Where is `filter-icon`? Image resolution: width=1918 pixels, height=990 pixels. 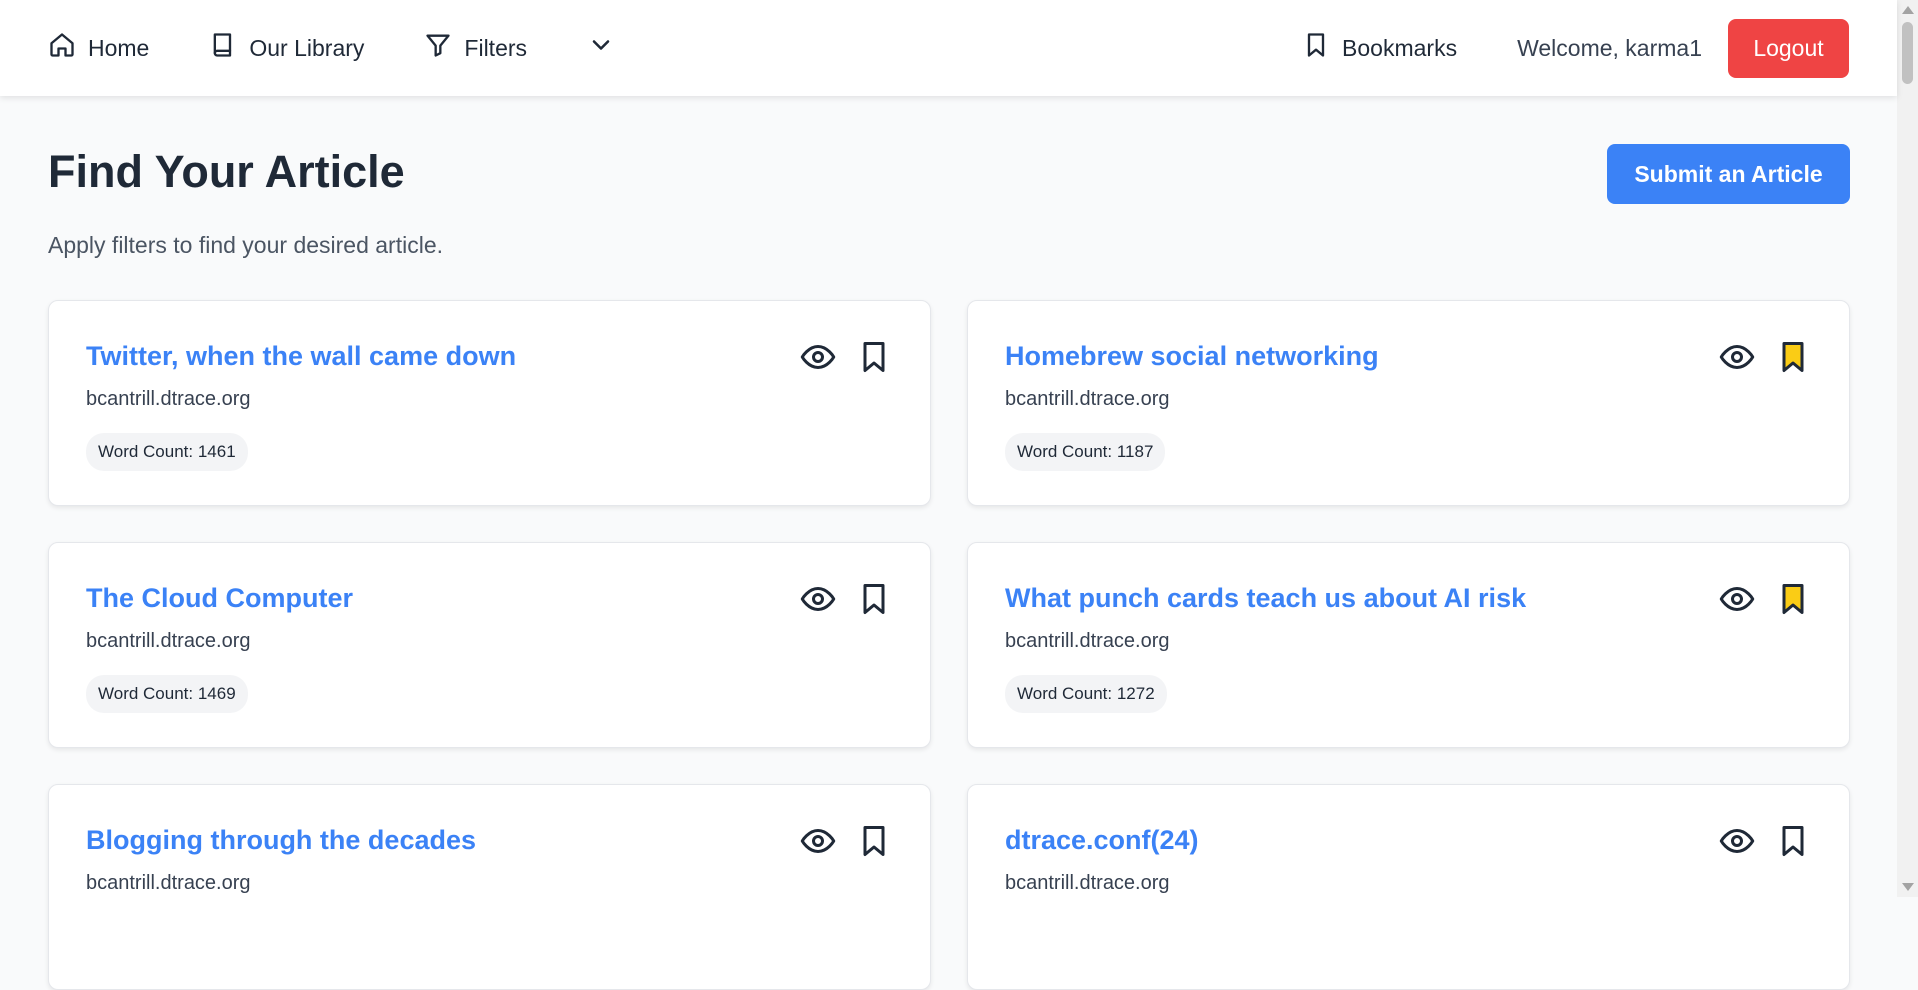
filter-icon is located at coordinates (438, 48).